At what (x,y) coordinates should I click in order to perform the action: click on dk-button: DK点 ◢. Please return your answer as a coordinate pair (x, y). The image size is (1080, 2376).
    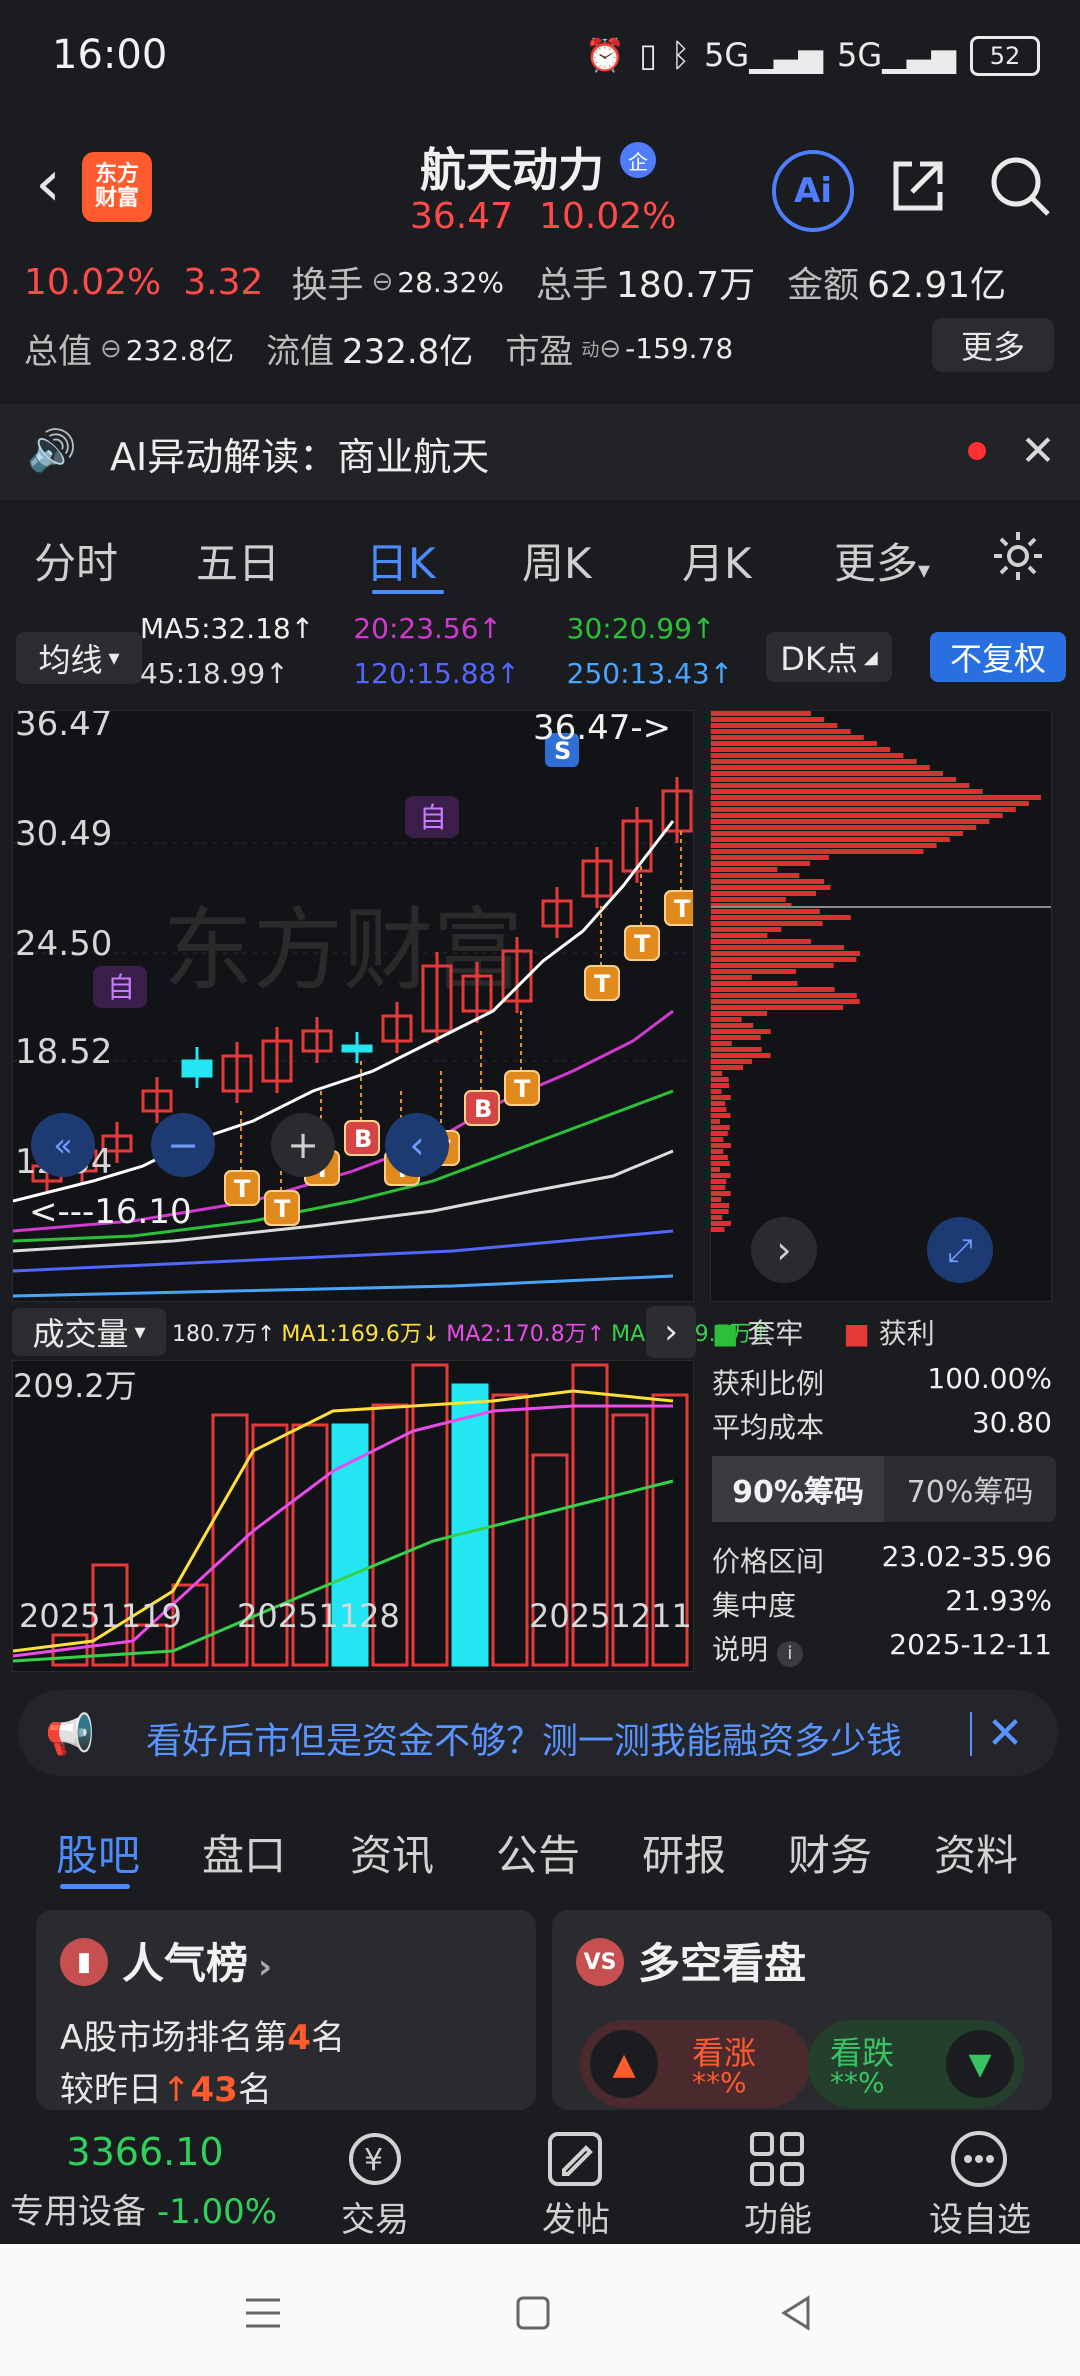
    Looking at the image, I should click on (829, 657).